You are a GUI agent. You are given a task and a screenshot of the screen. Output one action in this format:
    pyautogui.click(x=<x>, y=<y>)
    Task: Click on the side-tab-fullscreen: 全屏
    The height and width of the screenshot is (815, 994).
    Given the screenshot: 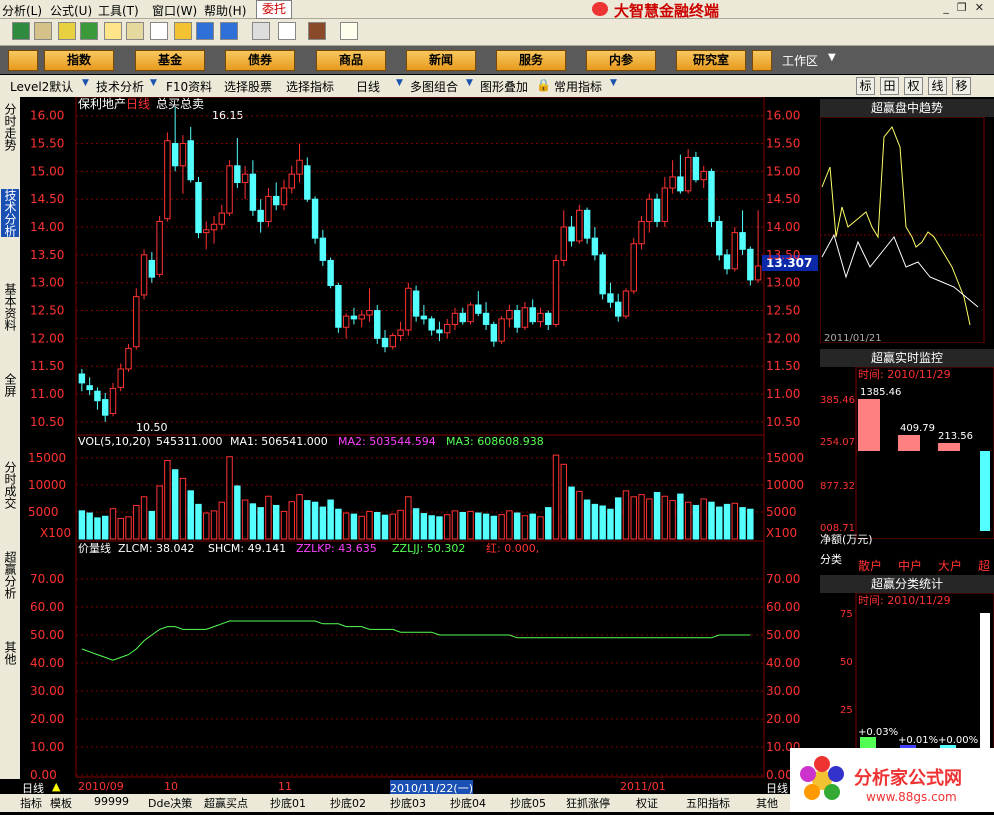 What is the action you would take?
    pyautogui.click(x=10, y=385)
    